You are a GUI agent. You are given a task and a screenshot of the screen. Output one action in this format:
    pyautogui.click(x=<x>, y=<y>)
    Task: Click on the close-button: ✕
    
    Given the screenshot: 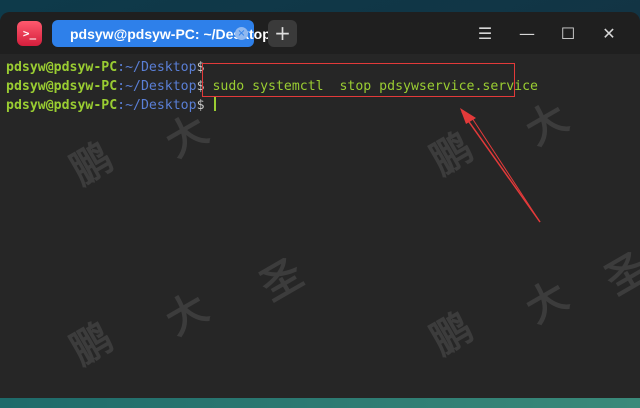 What is the action you would take?
    pyautogui.click(x=609, y=34)
    